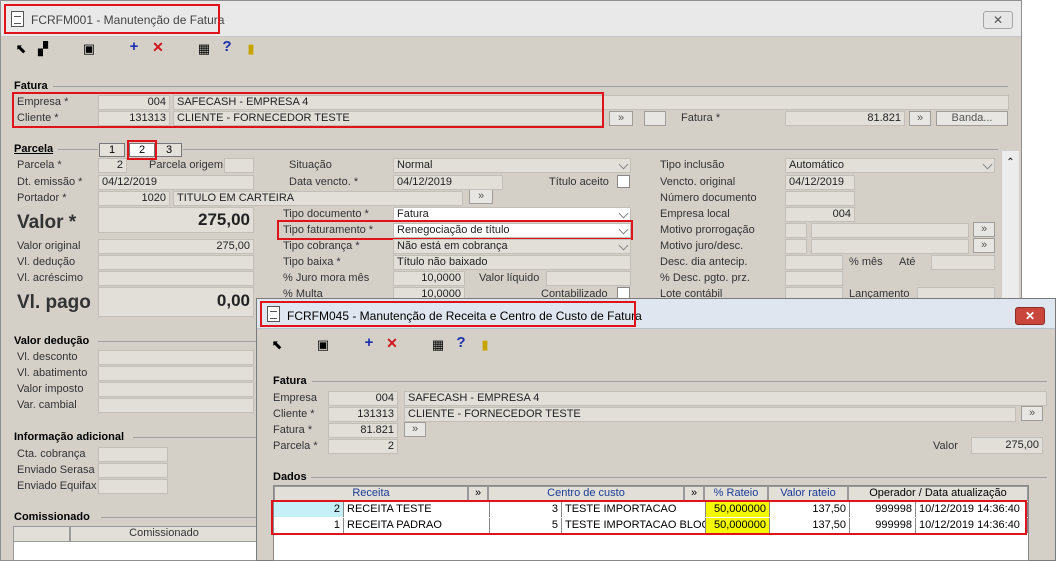 This screenshot has height=561, width=1058. Describe the element at coordinates (984, 229) in the screenshot. I see `motivo-prorrogacao-lookup-button: »` at that location.